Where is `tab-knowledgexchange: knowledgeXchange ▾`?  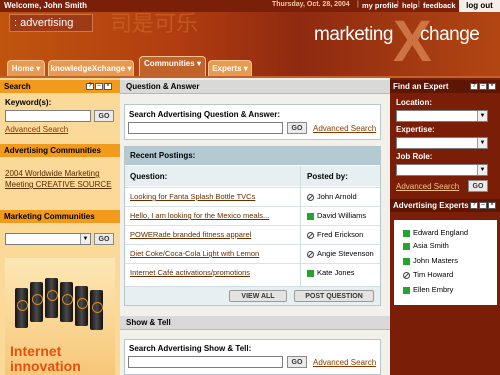
tab-knowledgexchange: knowledgeXchange ▾ is located at coordinates (91, 68).